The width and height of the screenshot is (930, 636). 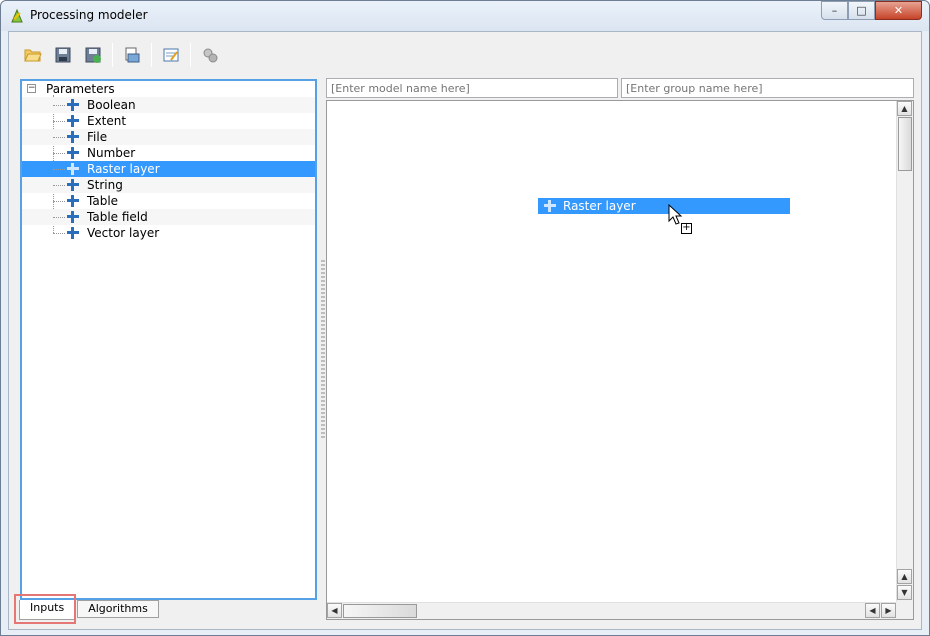 What do you see at coordinates (168, 185) in the screenshot?
I see `tree-item-string: String` at bounding box center [168, 185].